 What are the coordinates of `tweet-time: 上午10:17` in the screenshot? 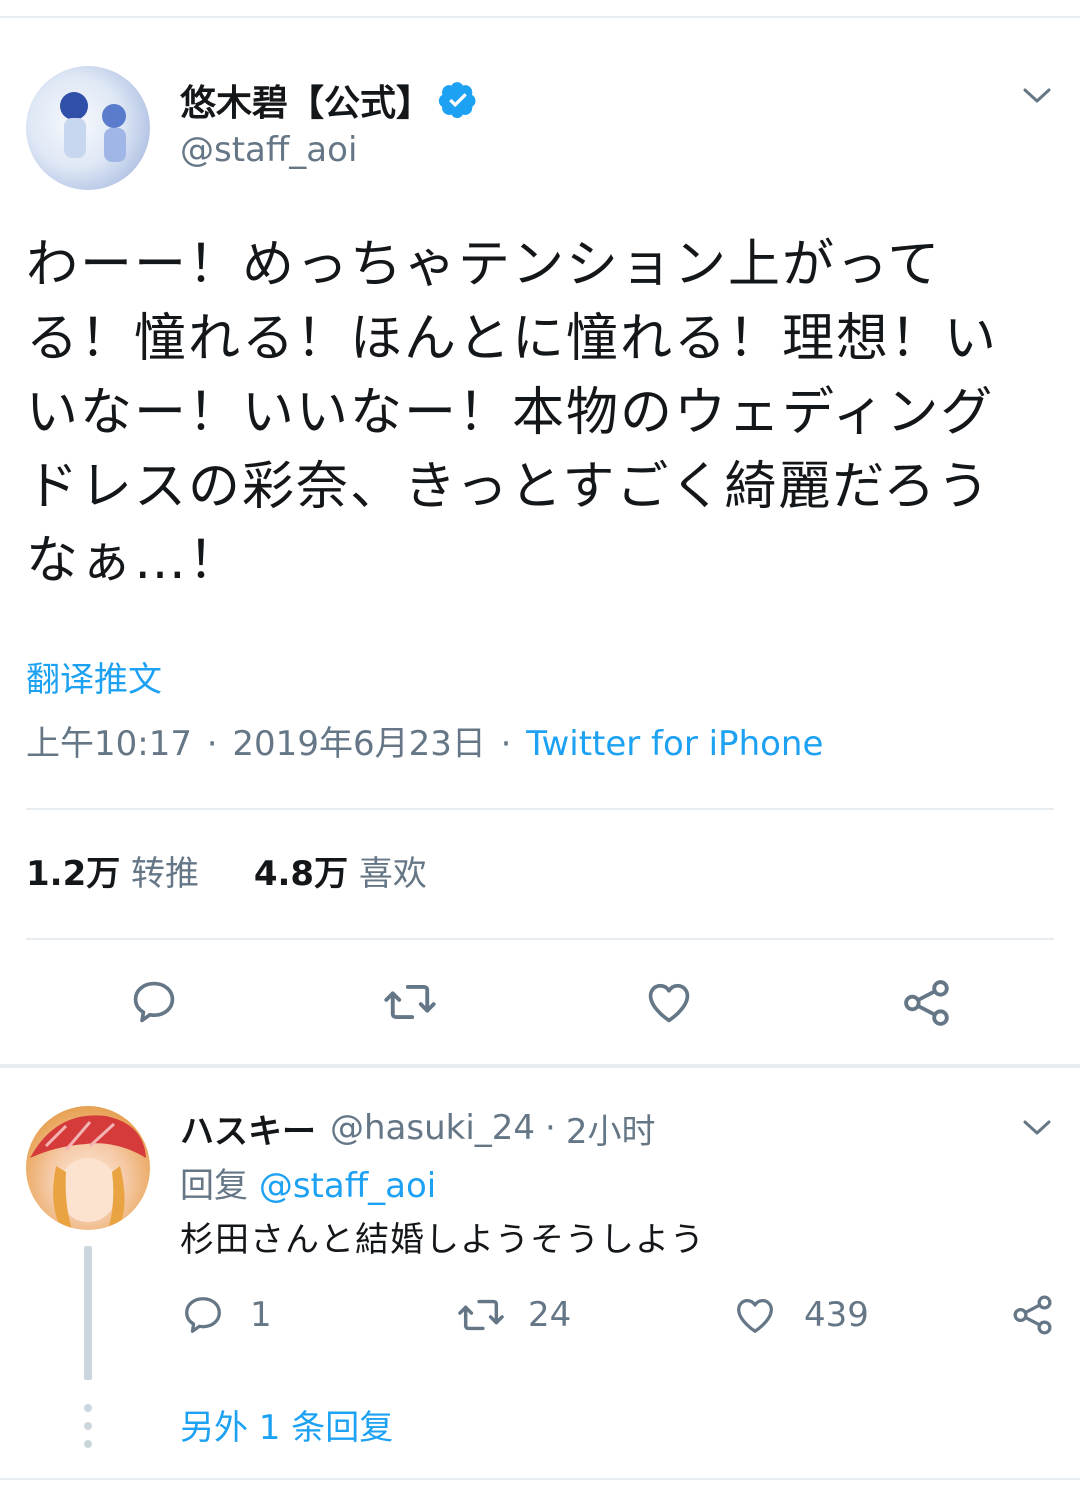 It's located at (109, 744).